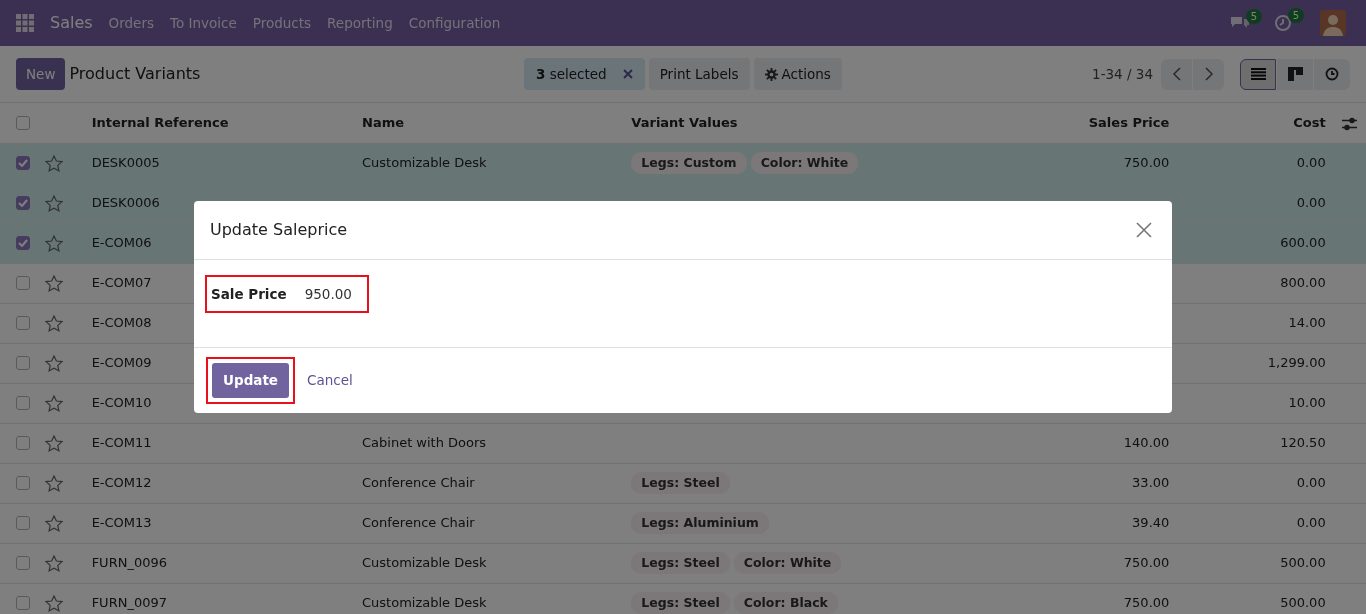  What do you see at coordinates (250, 380) in the screenshot?
I see `update-button: Update` at bounding box center [250, 380].